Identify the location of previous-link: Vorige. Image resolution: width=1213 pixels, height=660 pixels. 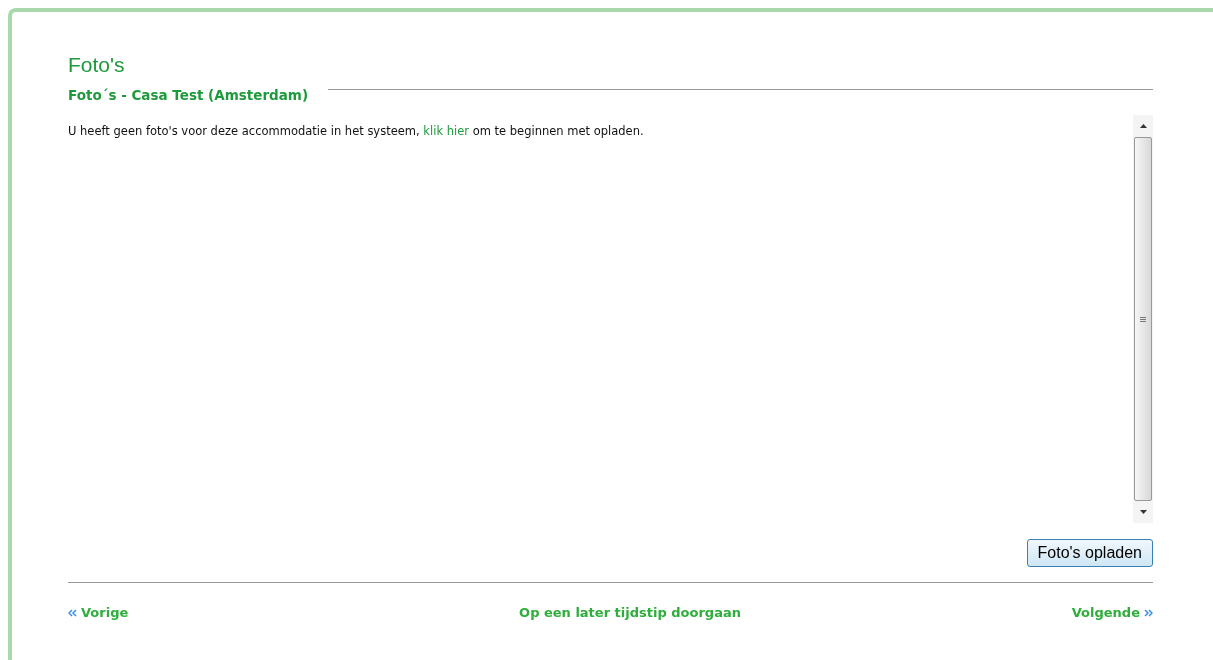
(98, 613).